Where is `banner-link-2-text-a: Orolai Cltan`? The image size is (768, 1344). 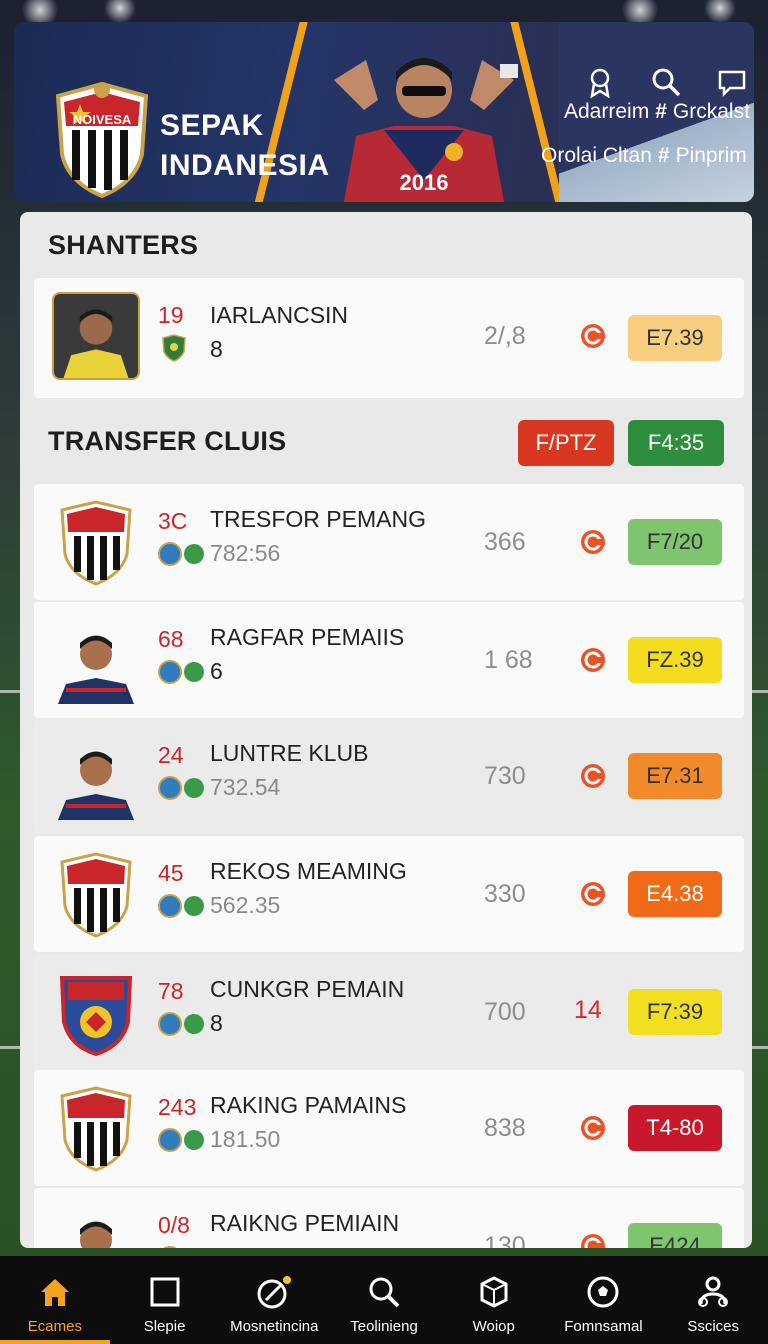 banner-link-2-text-a: Orolai Cltan is located at coordinates (596, 155).